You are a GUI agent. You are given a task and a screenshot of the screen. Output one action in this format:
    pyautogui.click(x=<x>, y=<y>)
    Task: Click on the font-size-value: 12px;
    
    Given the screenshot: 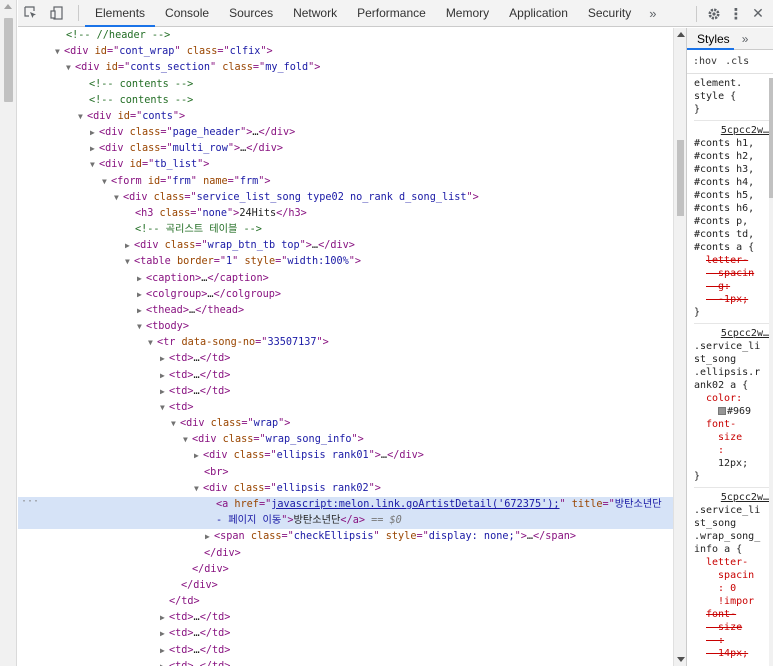 What is the action you would take?
    pyautogui.click(x=733, y=463)
    